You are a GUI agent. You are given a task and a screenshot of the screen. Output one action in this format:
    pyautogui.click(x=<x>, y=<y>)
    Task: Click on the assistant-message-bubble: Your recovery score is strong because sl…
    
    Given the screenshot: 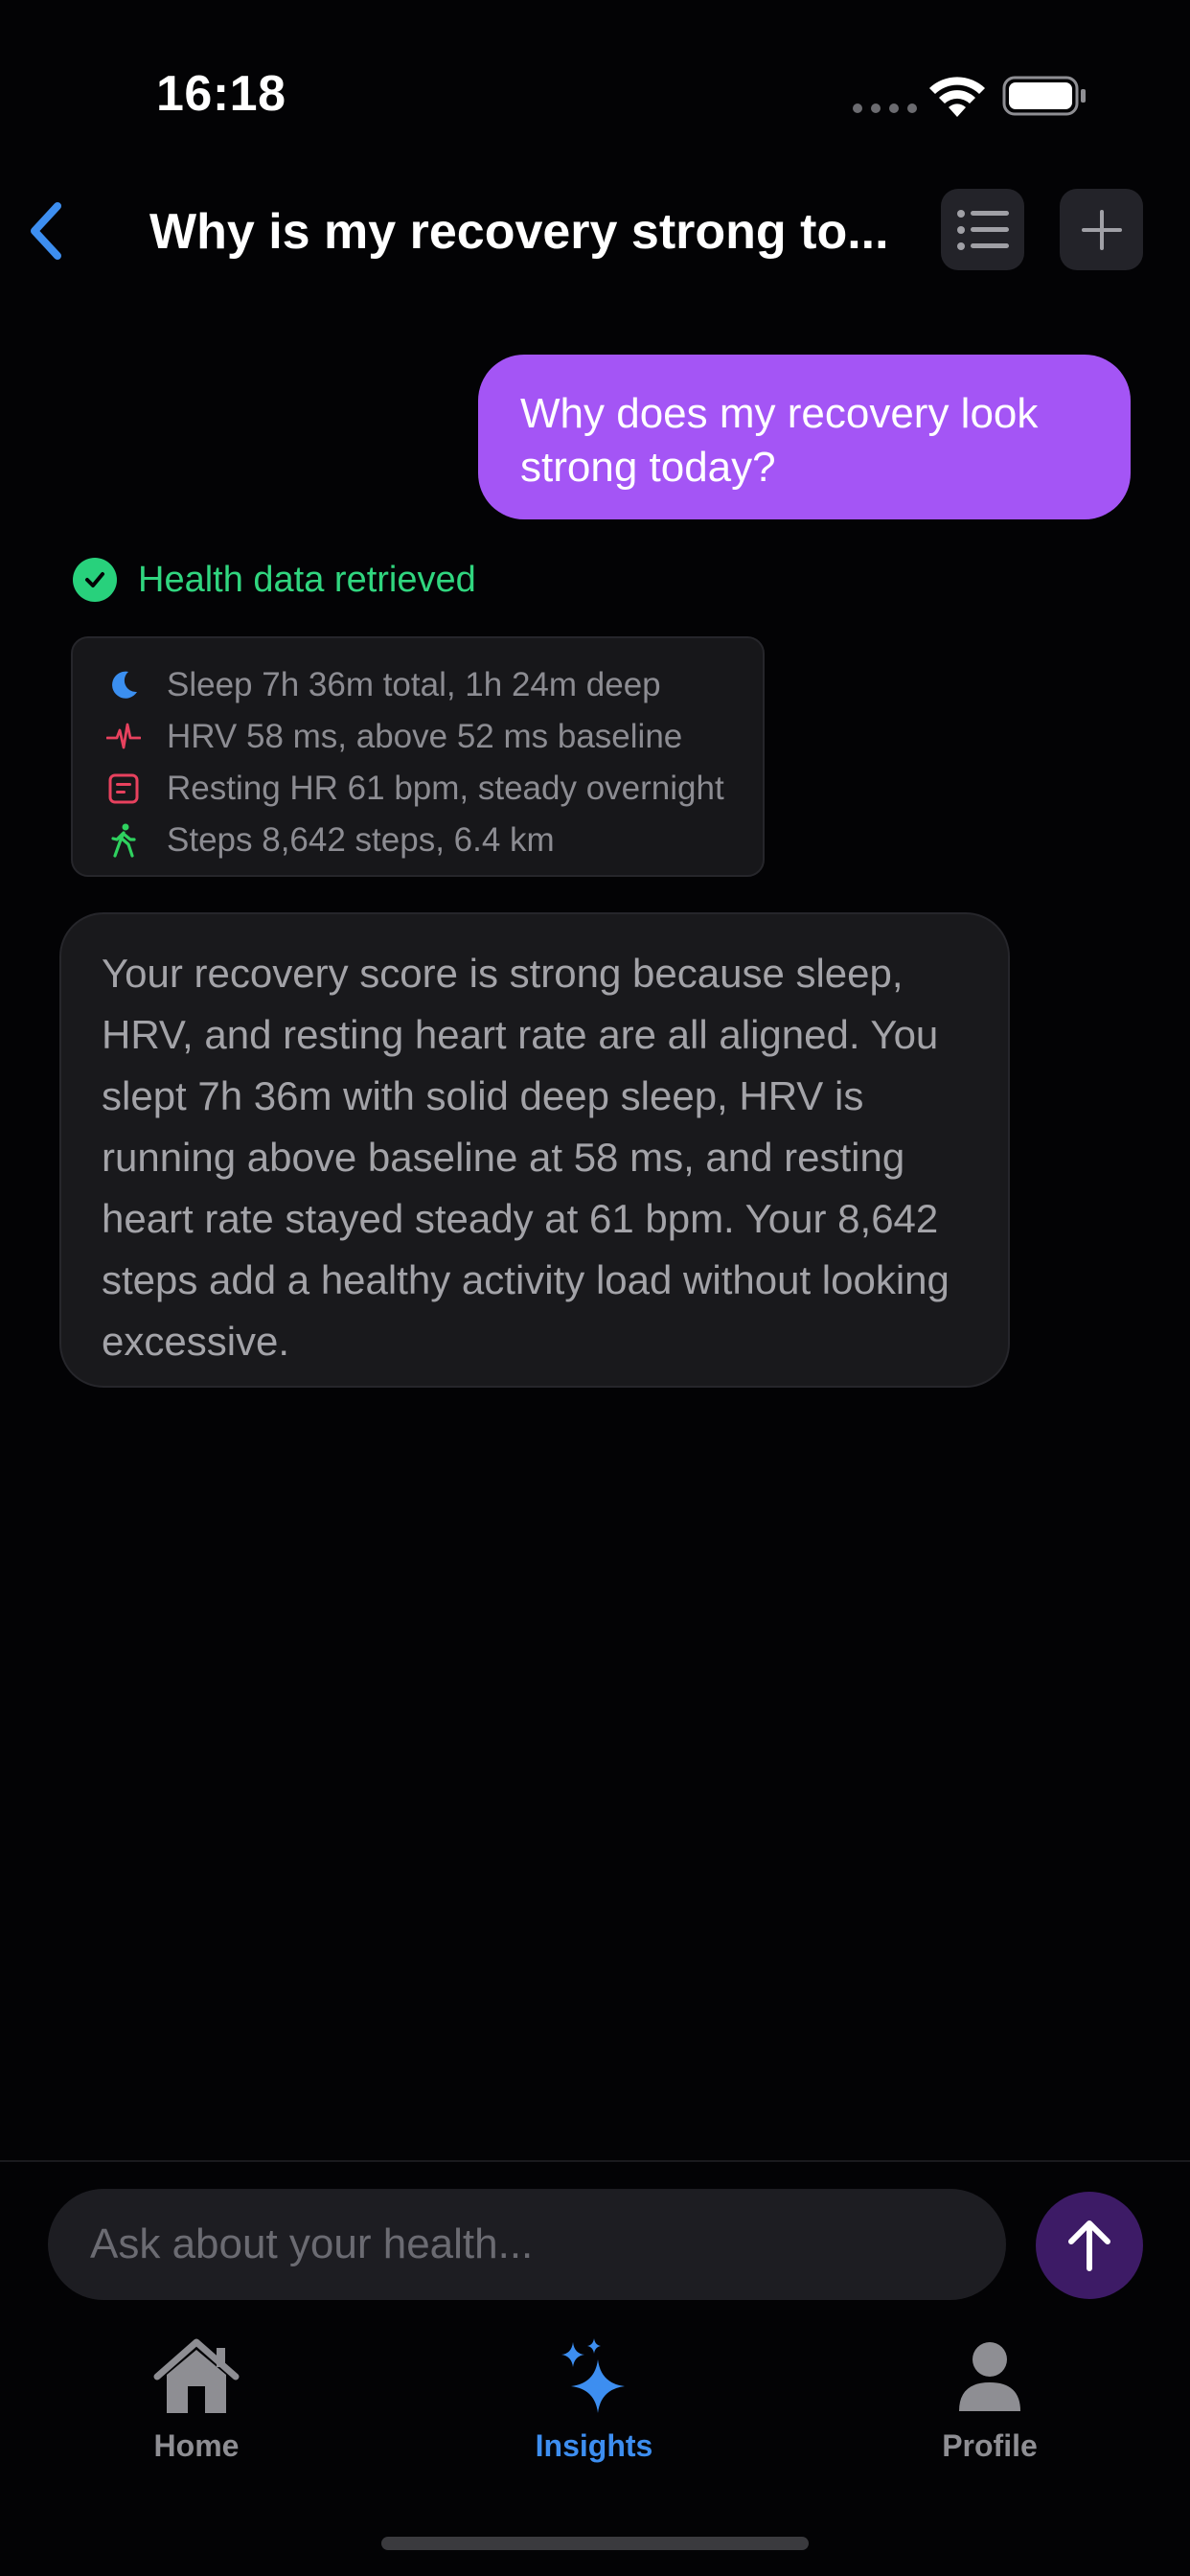 What is the action you would take?
    pyautogui.click(x=534, y=1150)
    